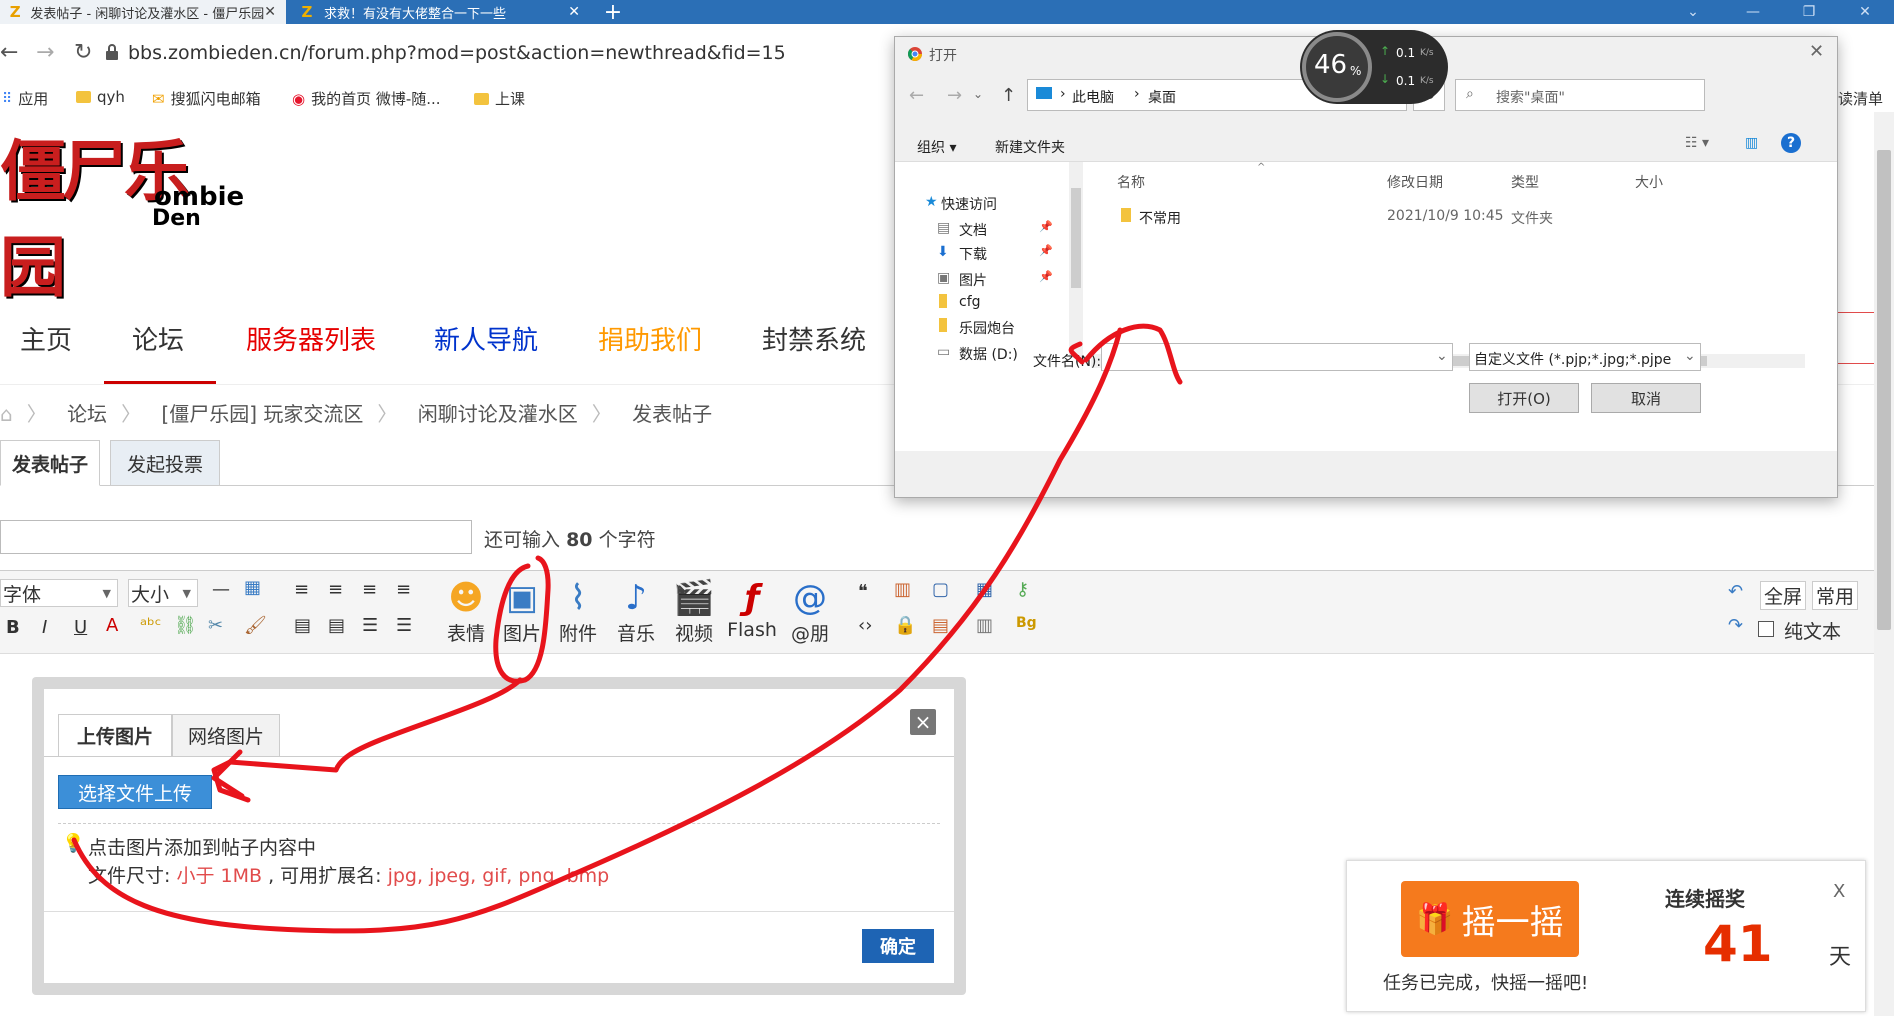  I want to click on align-left-icon: ≡, so click(301, 589).